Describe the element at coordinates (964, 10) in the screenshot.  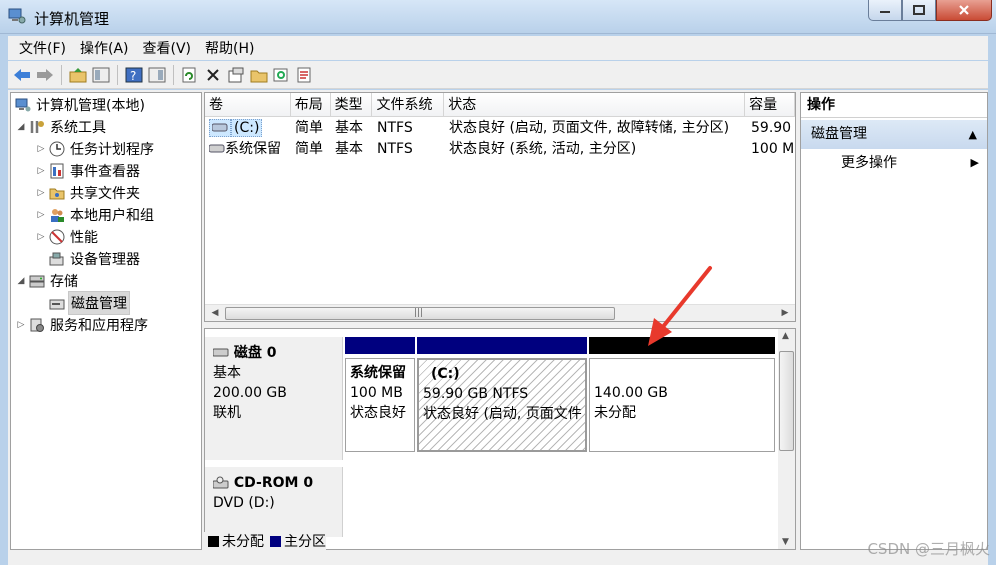
I see `close-button` at that location.